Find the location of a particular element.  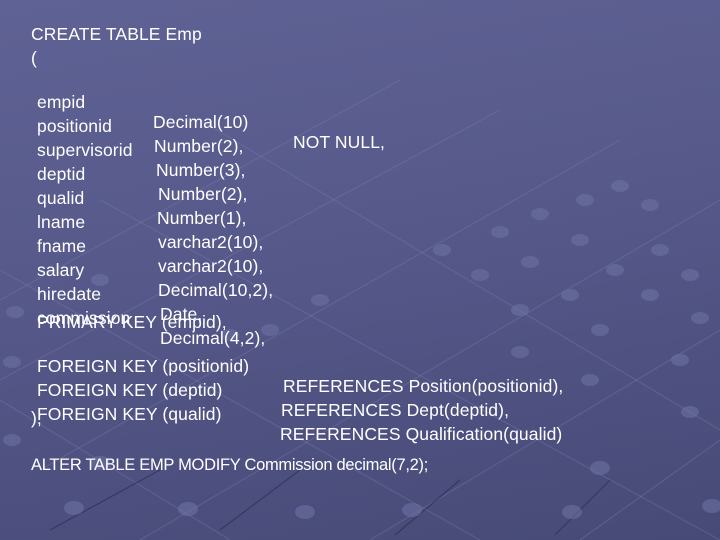

open-paren: ( is located at coordinates (34, 58).